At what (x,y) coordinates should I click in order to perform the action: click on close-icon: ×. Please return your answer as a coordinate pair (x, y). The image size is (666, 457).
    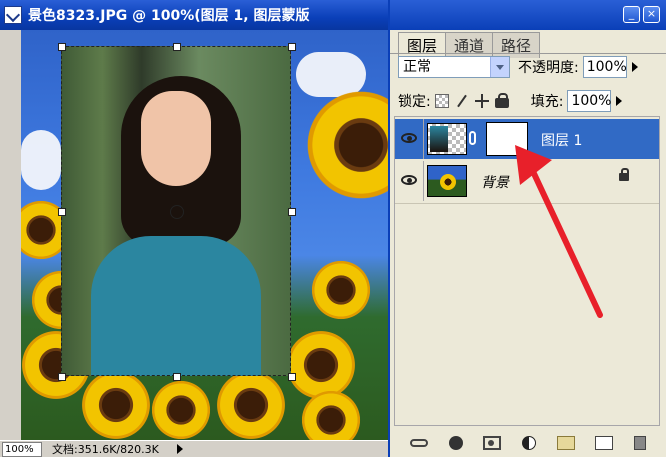
    Looking at the image, I should click on (651, 14).